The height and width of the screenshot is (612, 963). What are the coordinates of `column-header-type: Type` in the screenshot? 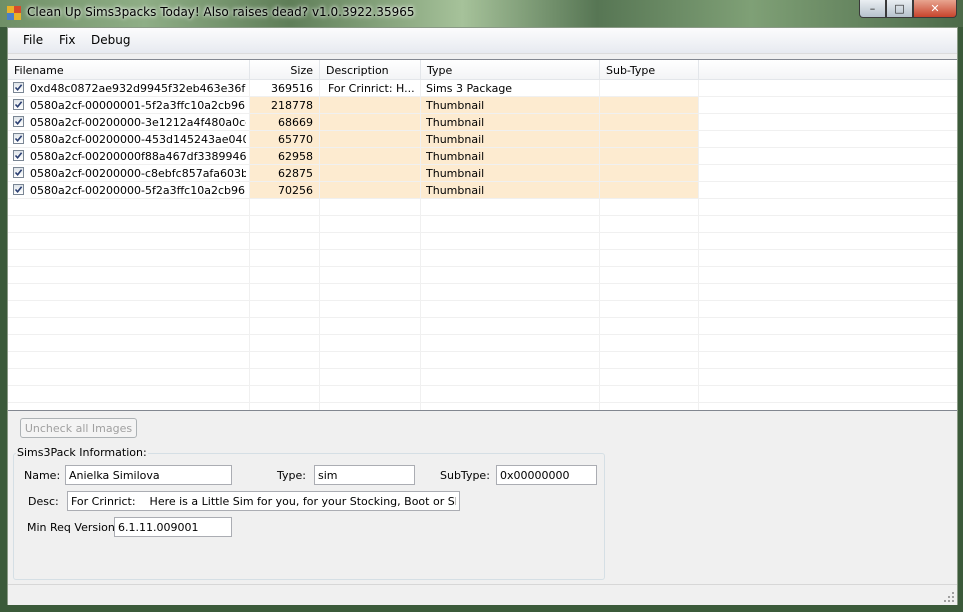 It's located at (510, 70).